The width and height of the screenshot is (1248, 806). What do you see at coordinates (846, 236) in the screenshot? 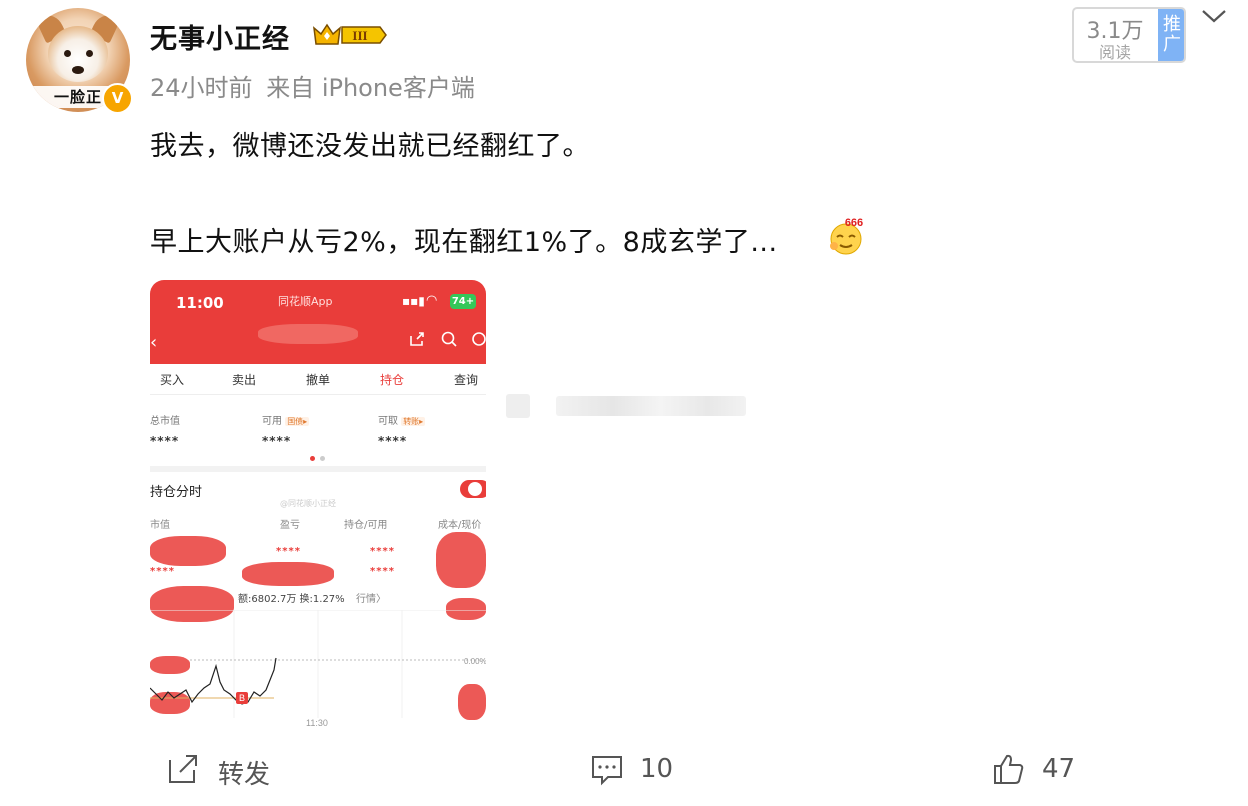
I see `emoji-666-icon: 666` at bounding box center [846, 236].